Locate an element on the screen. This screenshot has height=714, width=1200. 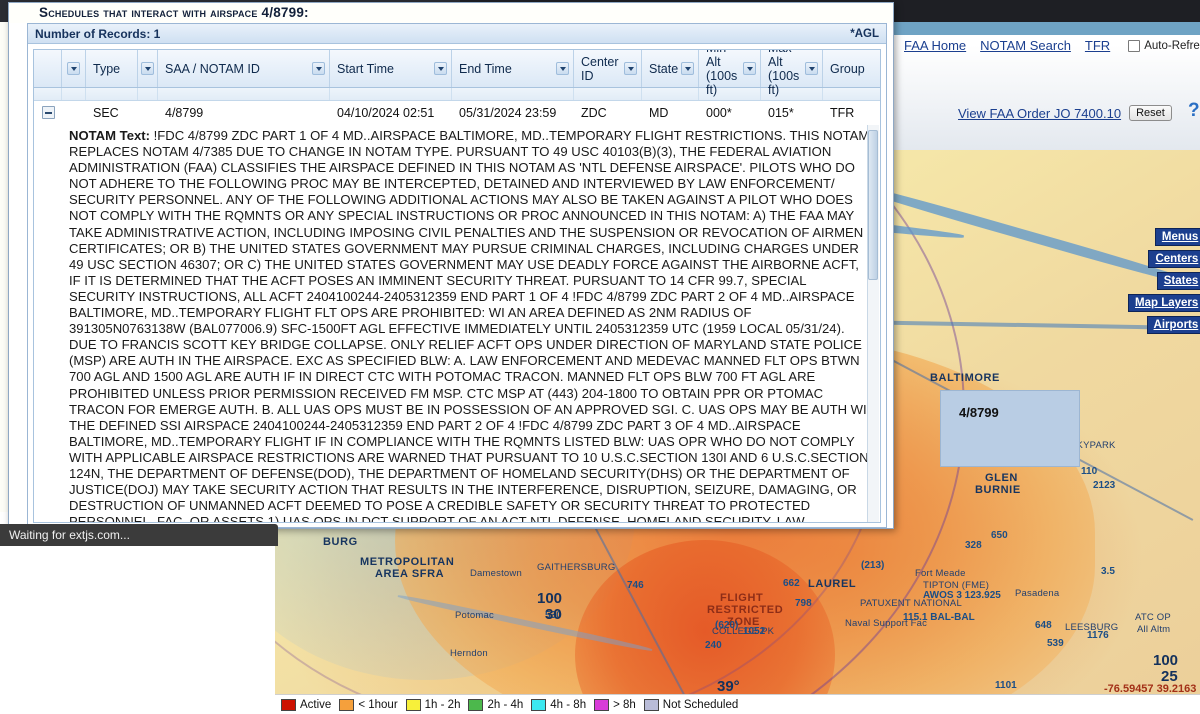
legend-label: 4h - 8h is located at coordinates (568, 704).